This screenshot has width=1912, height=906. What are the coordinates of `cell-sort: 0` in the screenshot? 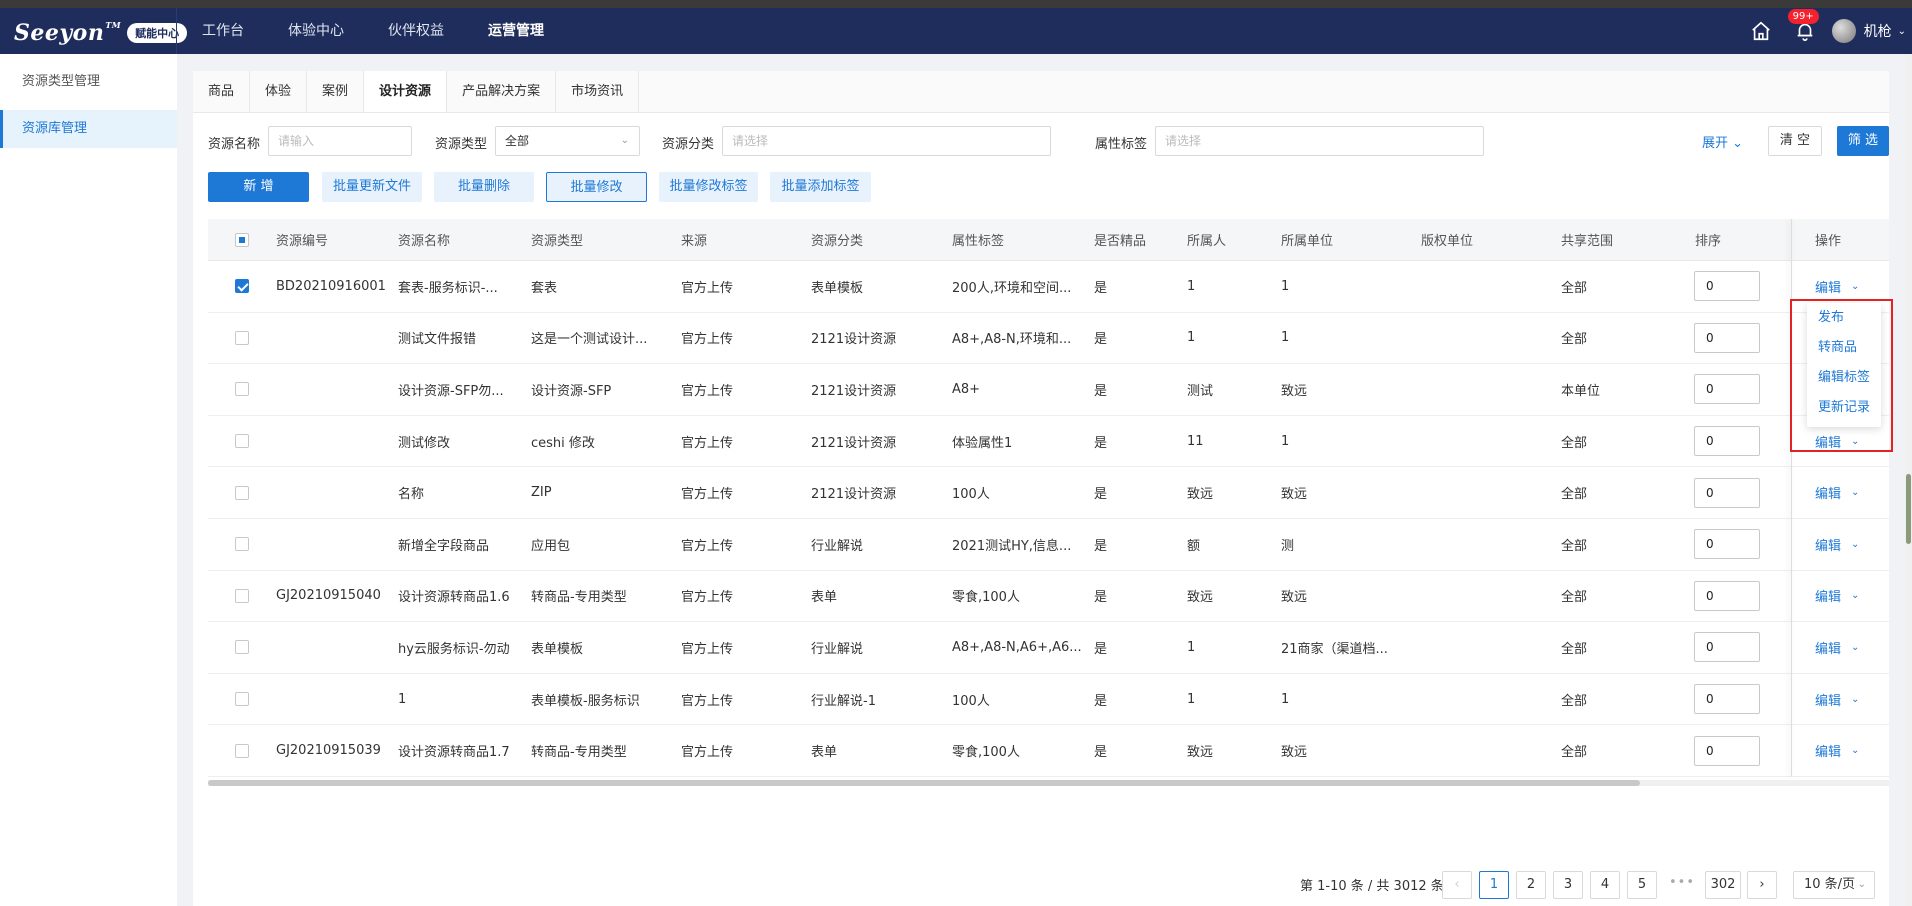 It's located at (1727, 699).